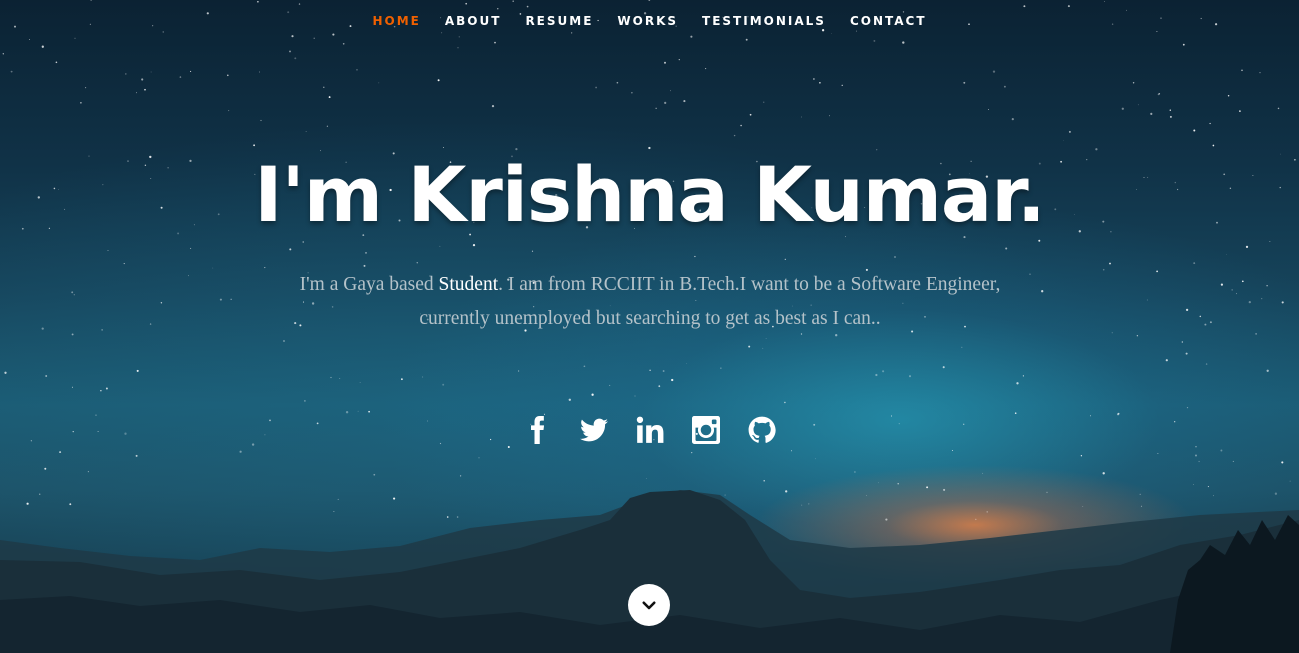  What do you see at coordinates (764, 21) in the screenshot?
I see `nav-item-testimonials: TESTIMONIALS` at bounding box center [764, 21].